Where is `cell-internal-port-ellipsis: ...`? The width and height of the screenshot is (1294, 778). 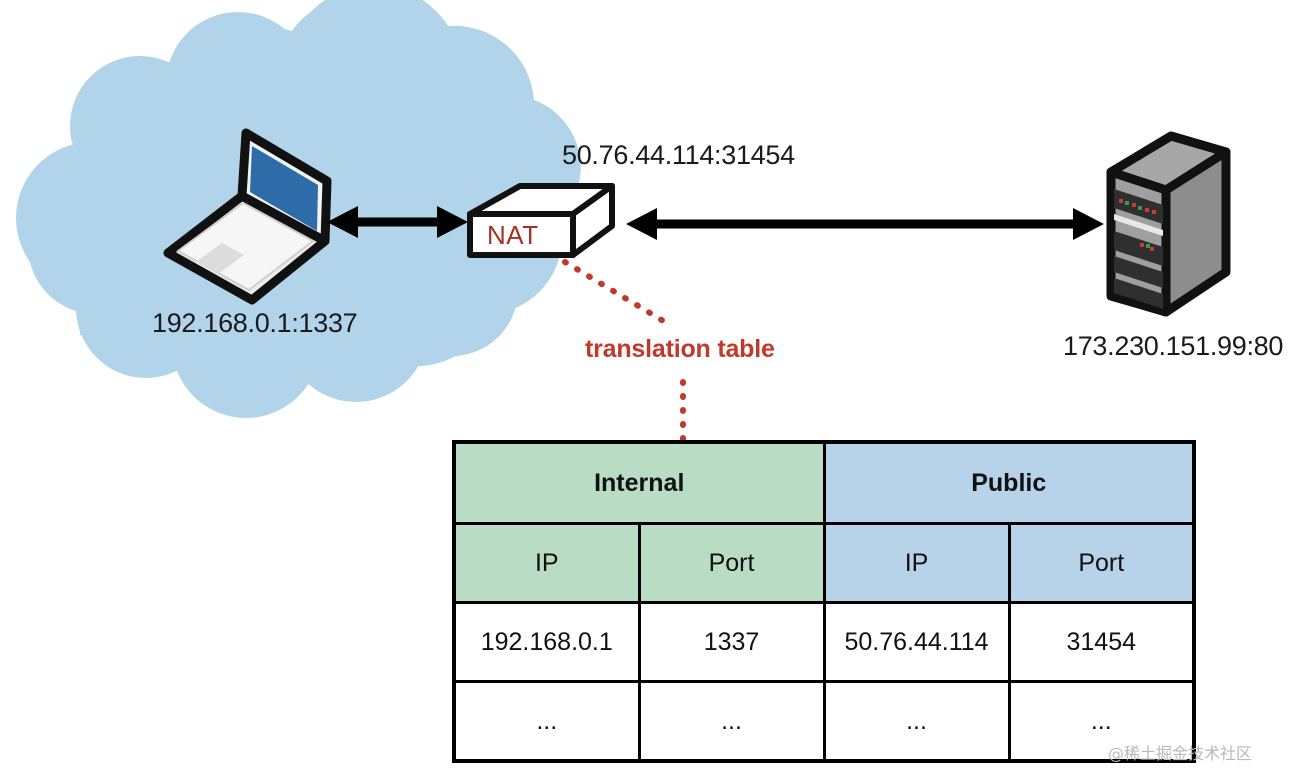 cell-internal-port-ellipsis: ... is located at coordinates (731, 721).